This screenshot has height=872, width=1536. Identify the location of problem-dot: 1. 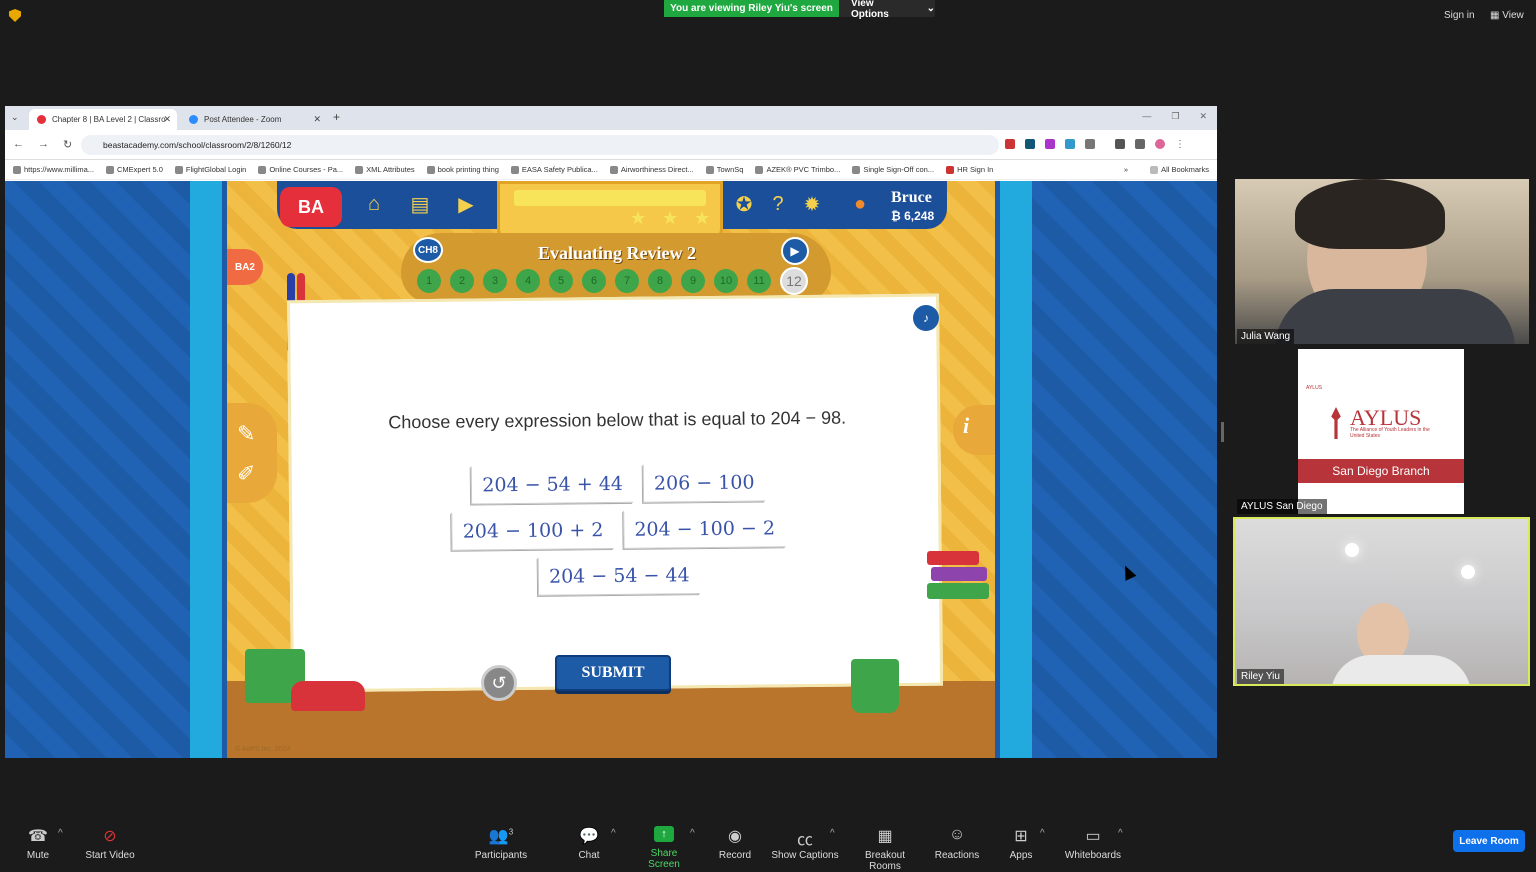
(429, 281).